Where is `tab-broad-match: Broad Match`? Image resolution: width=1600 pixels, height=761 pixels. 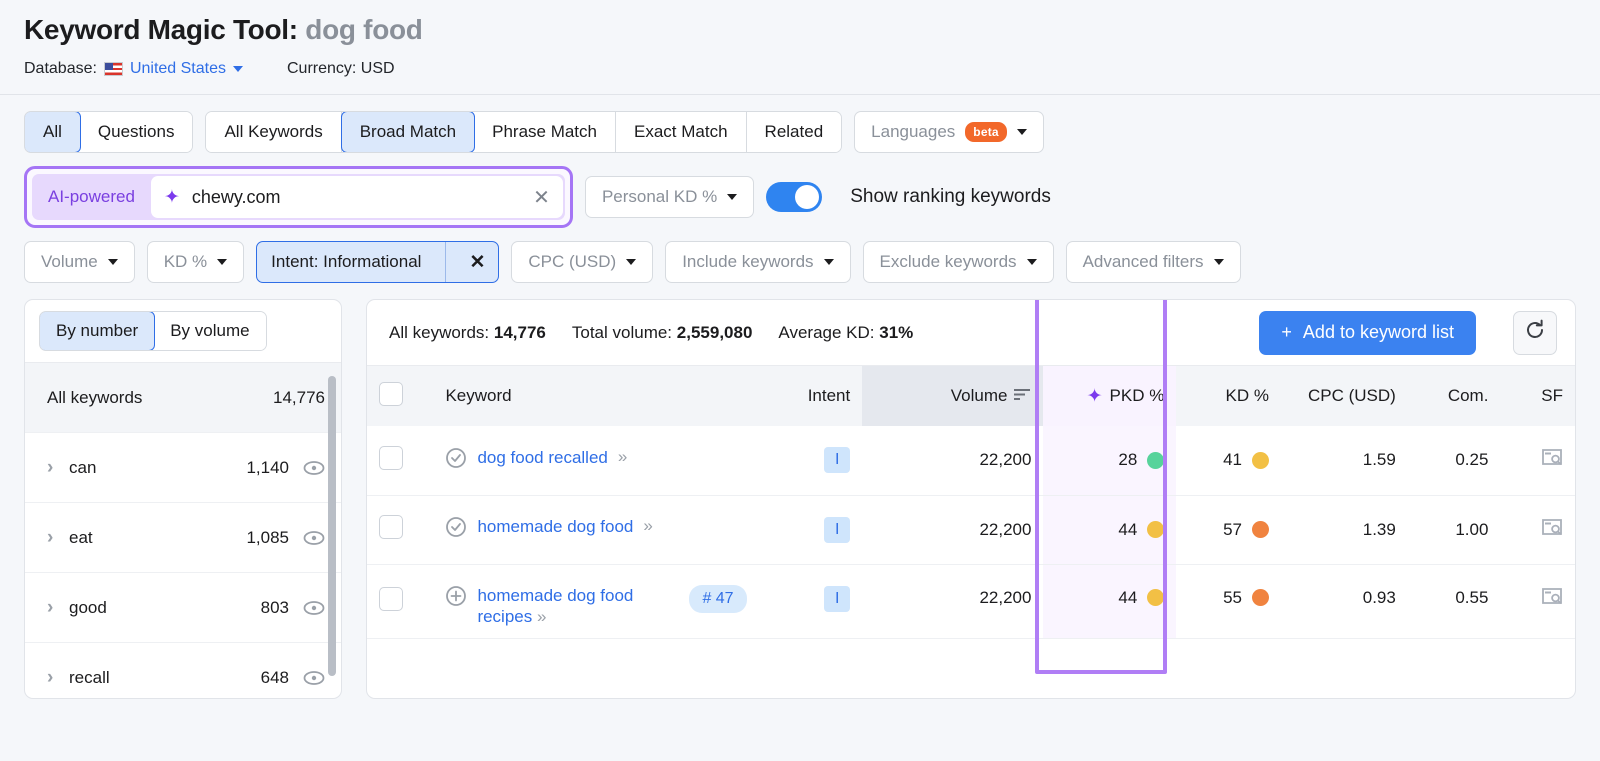 tab-broad-match: Broad Match is located at coordinates (408, 132).